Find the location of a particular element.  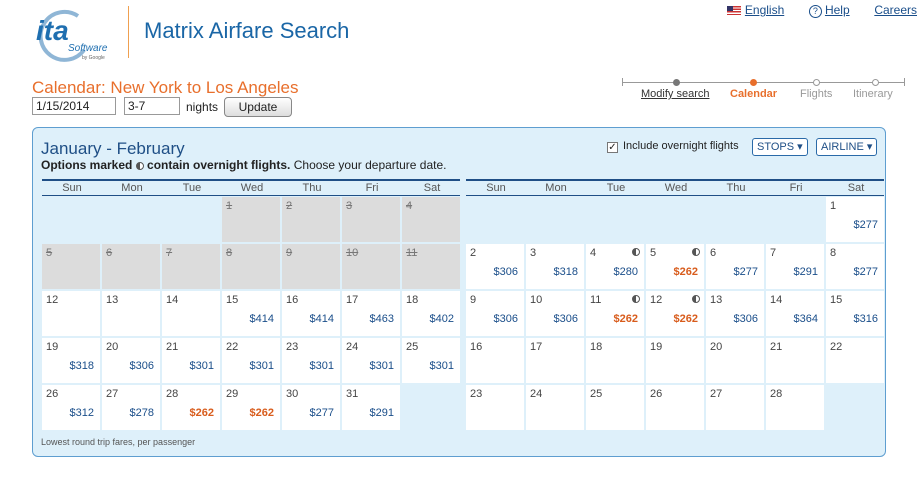

calendar-day-cell: 21 $301 is located at coordinates (191, 360).